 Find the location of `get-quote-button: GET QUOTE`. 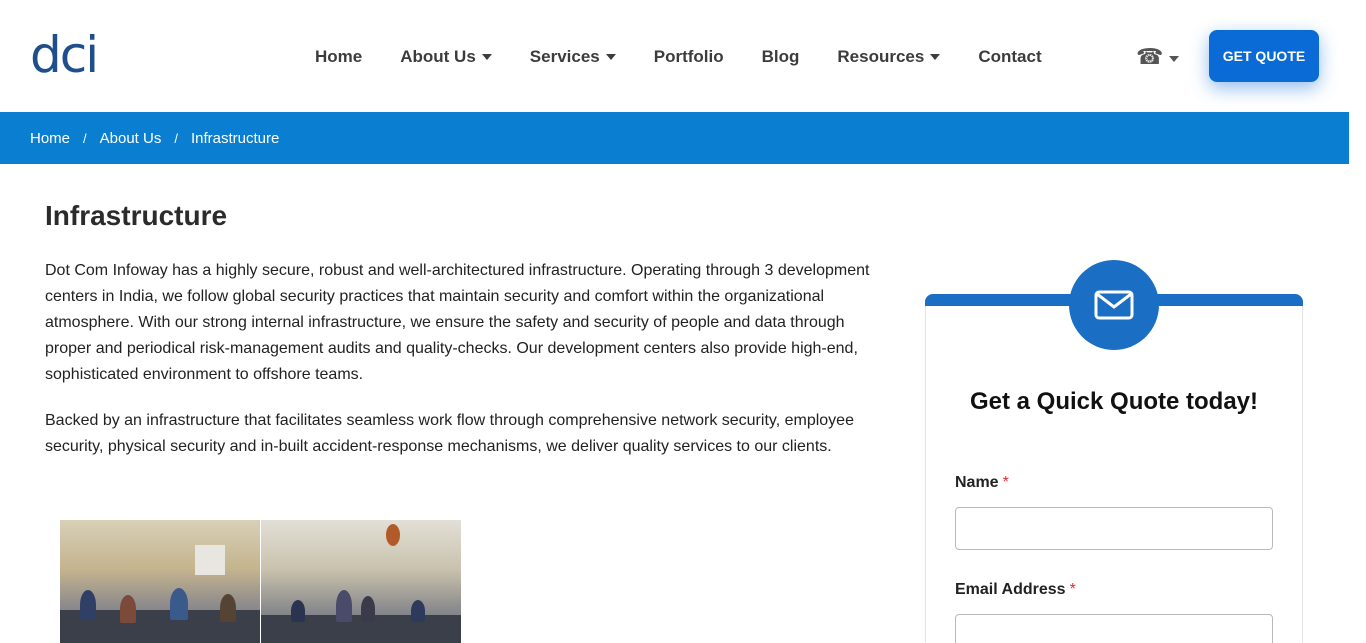

get-quote-button: GET QUOTE is located at coordinates (1264, 56).